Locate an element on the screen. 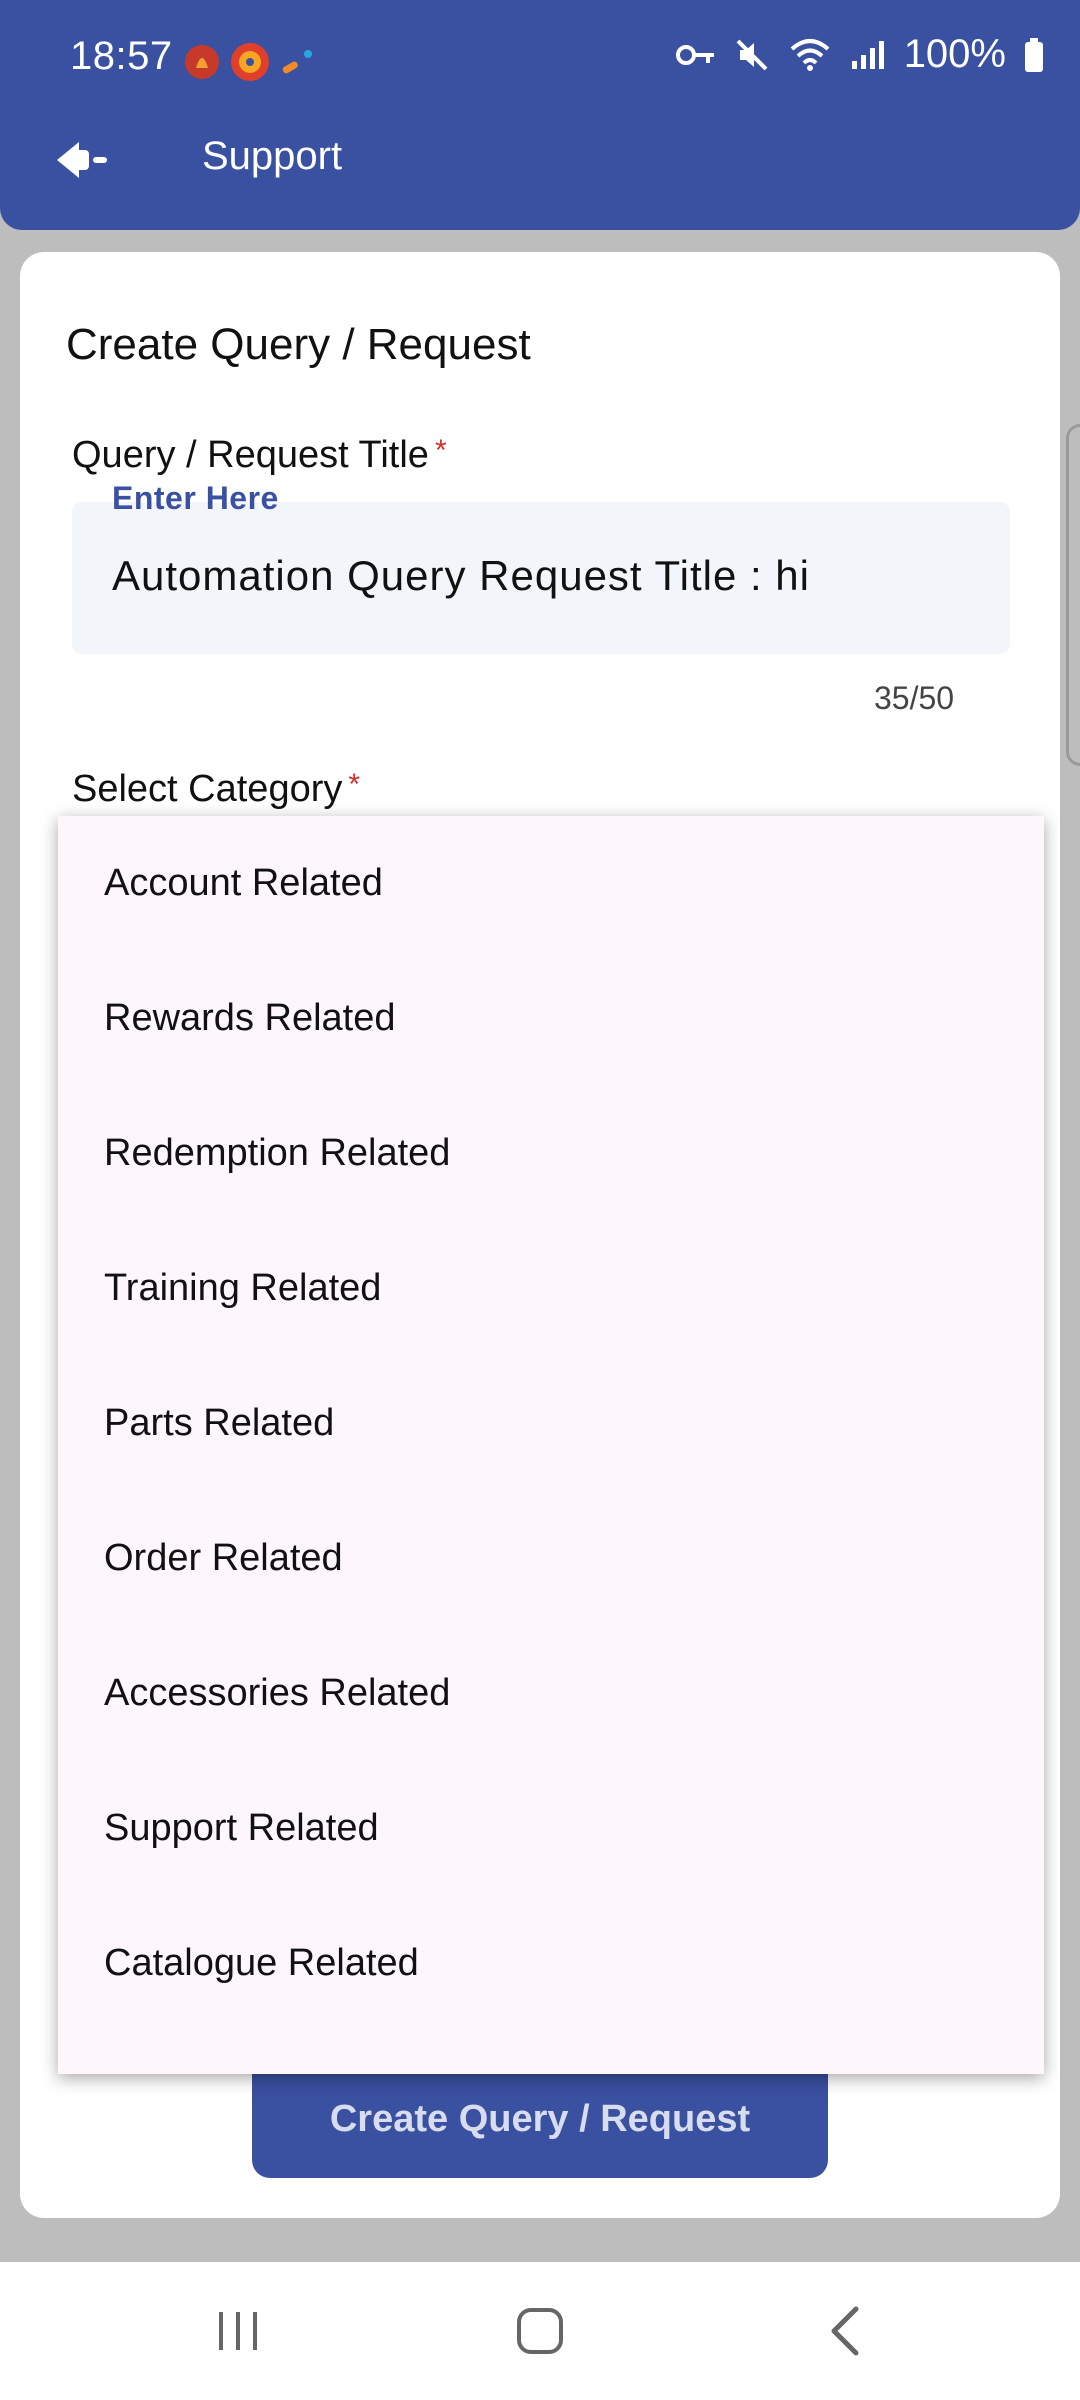 Image resolution: width=1080 pixels, height=2400 pixels. paint-notification-icon is located at coordinates (297, 62).